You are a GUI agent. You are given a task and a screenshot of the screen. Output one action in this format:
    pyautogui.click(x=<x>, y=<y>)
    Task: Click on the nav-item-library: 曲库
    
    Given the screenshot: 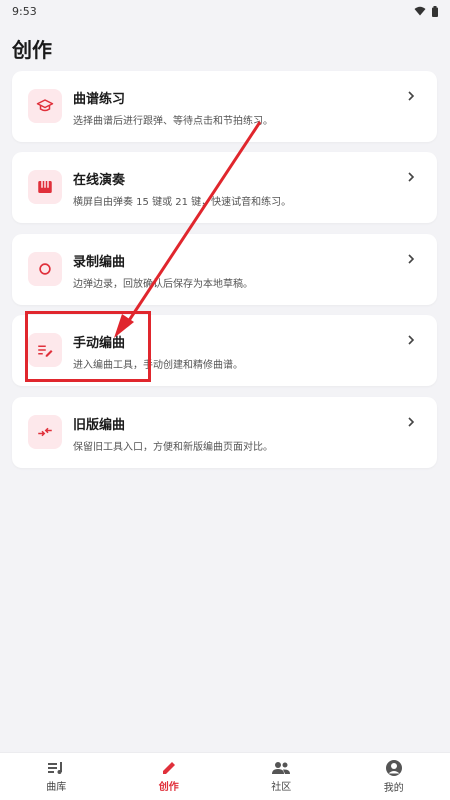 What is the action you would take?
    pyautogui.click(x=56, y=776)
    